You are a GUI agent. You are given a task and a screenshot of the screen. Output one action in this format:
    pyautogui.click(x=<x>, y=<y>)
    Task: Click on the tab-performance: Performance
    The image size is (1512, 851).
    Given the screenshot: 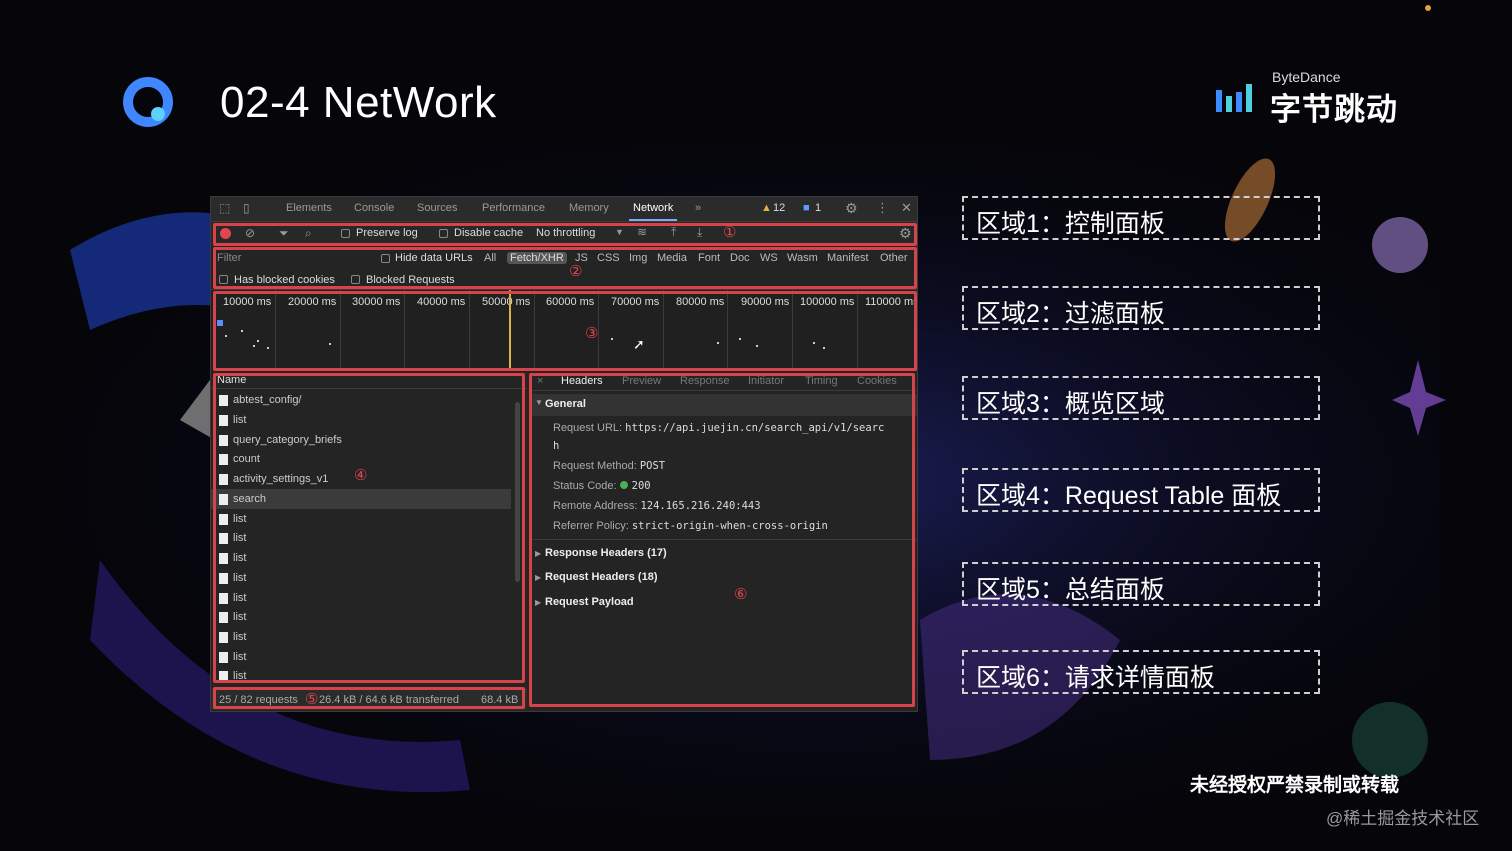 What is the action you would take?
    pyautogui.click(x=513, y=208)
    